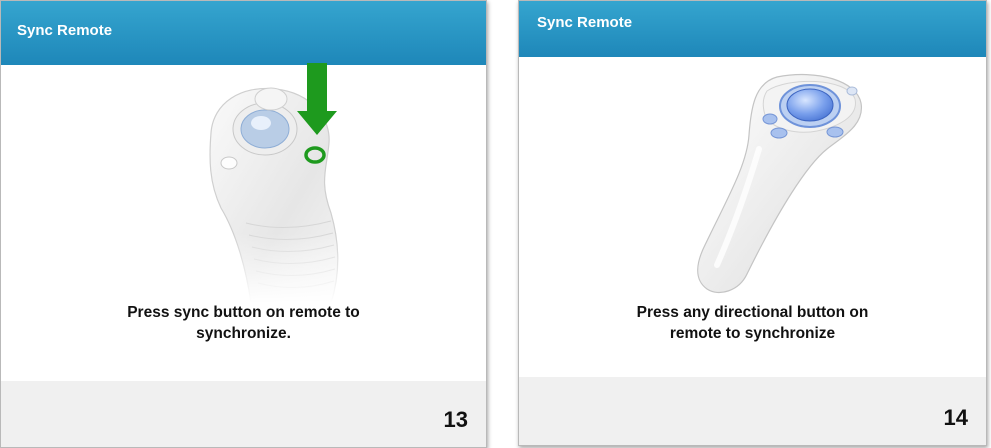 This screenshot has height=448, width=991. What do you see at coordinates (955, 417) in the screenshot?
I see `page-number: 14` at bounding box center [955, 417].